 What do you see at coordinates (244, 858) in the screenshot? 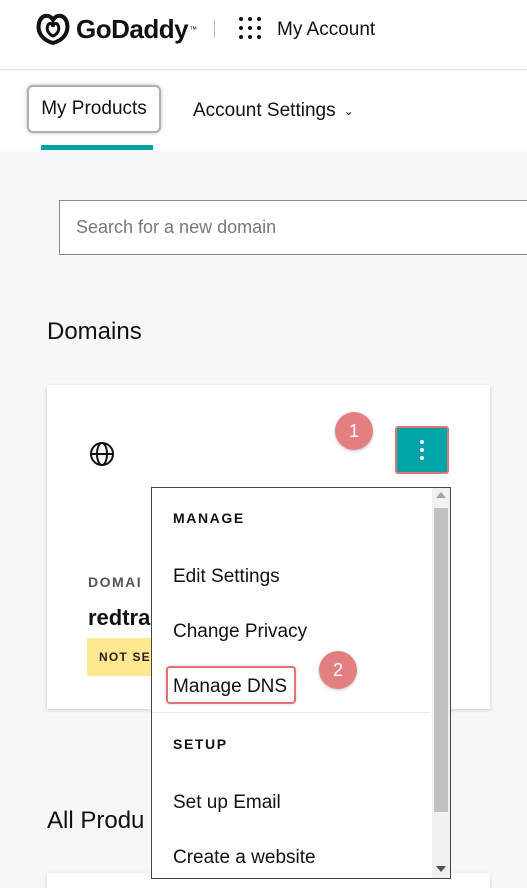
I see `menu-item-create-website: Create a website` at bounding box center [244, 858].